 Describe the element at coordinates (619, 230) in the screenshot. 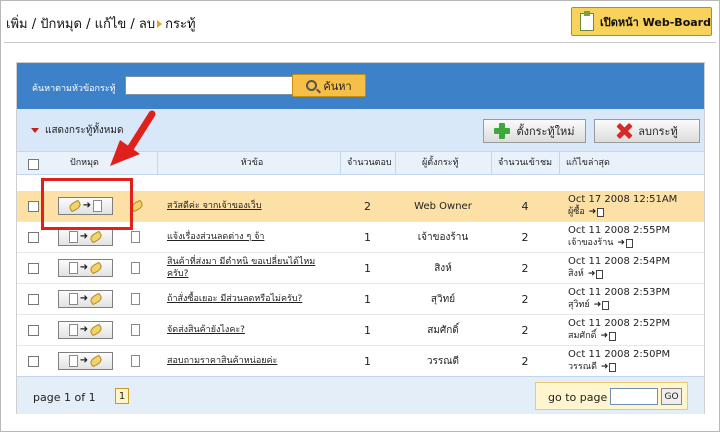

I see `last-edit-date: Oct 11 2008 2:55PM` at that location.